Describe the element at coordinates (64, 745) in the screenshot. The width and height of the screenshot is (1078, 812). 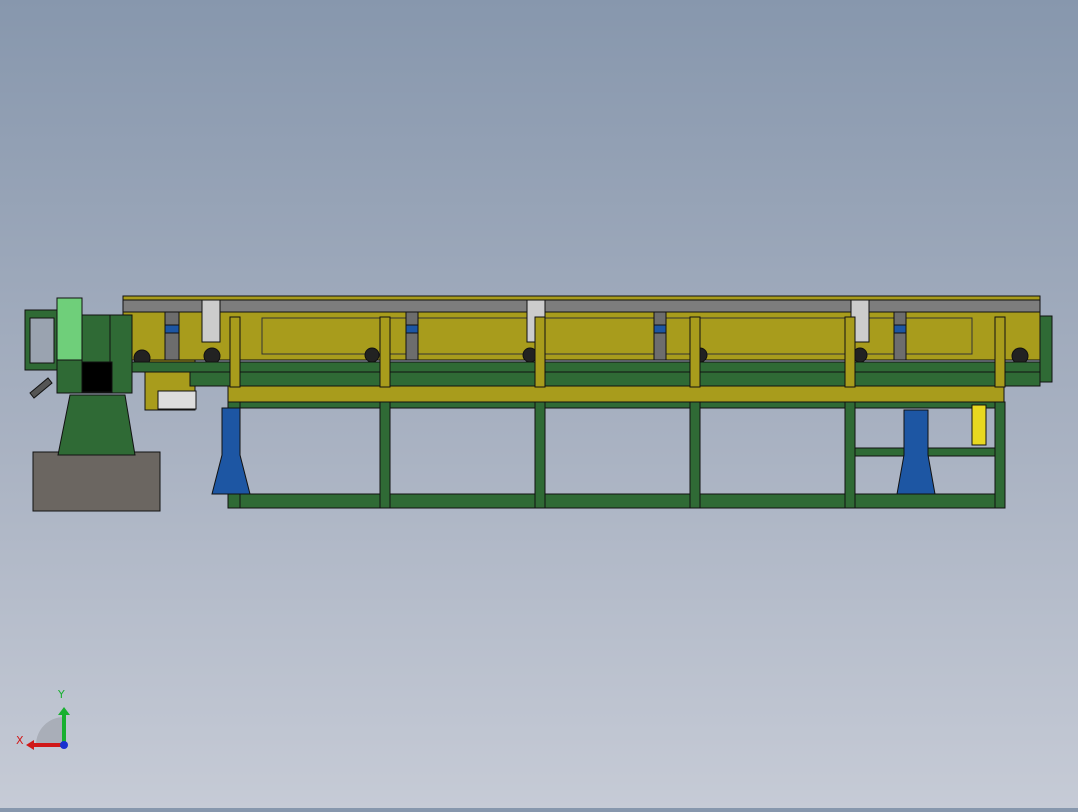
I see `z-axis-dot` at that location.